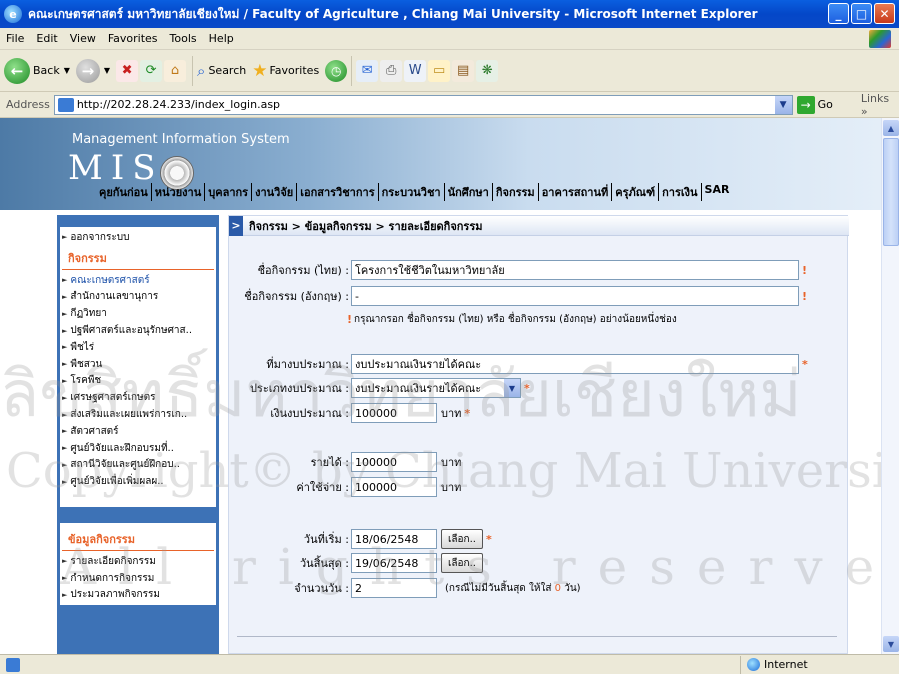 The height and width of the screenshot is (674, 899). I want to click on back-button: ← Back ▼, so click(37, 70).